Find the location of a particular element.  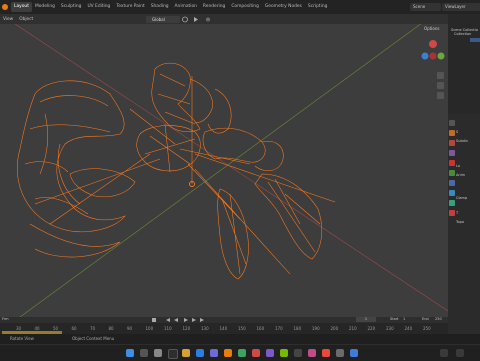

scene-selector: Scene is located at coordinates (425, 7).